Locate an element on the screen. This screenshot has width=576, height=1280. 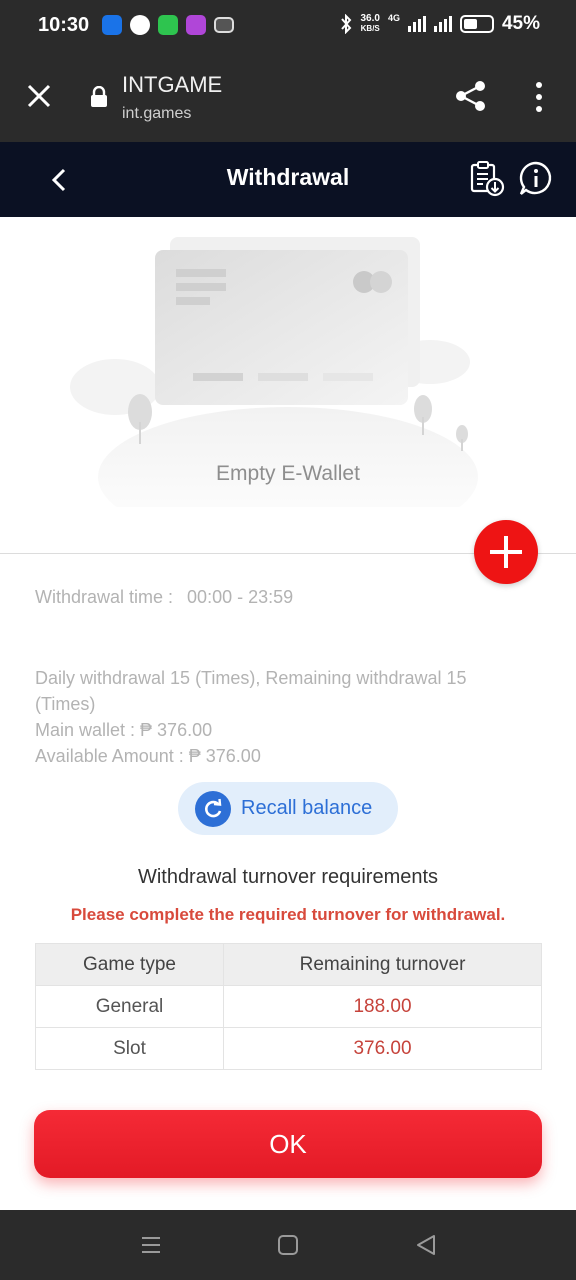
net-speed-value: 36.0 is located at coordinates (370, 18).